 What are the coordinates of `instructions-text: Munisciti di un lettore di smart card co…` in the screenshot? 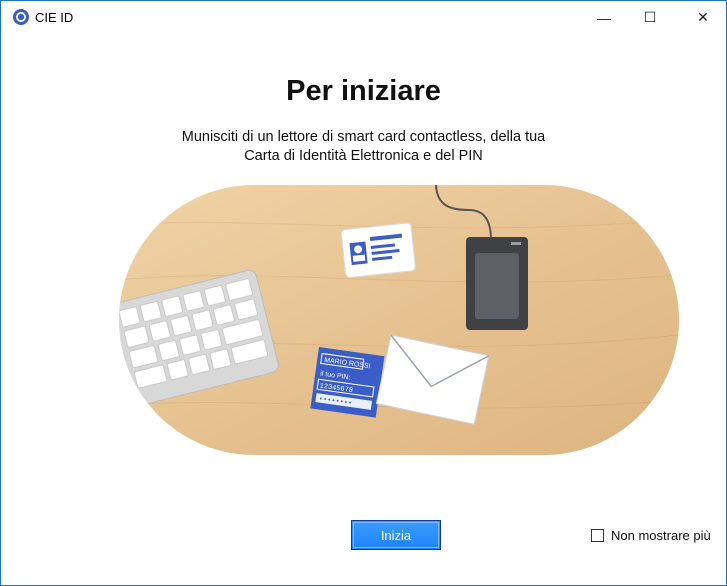 It's located at (363, 147).